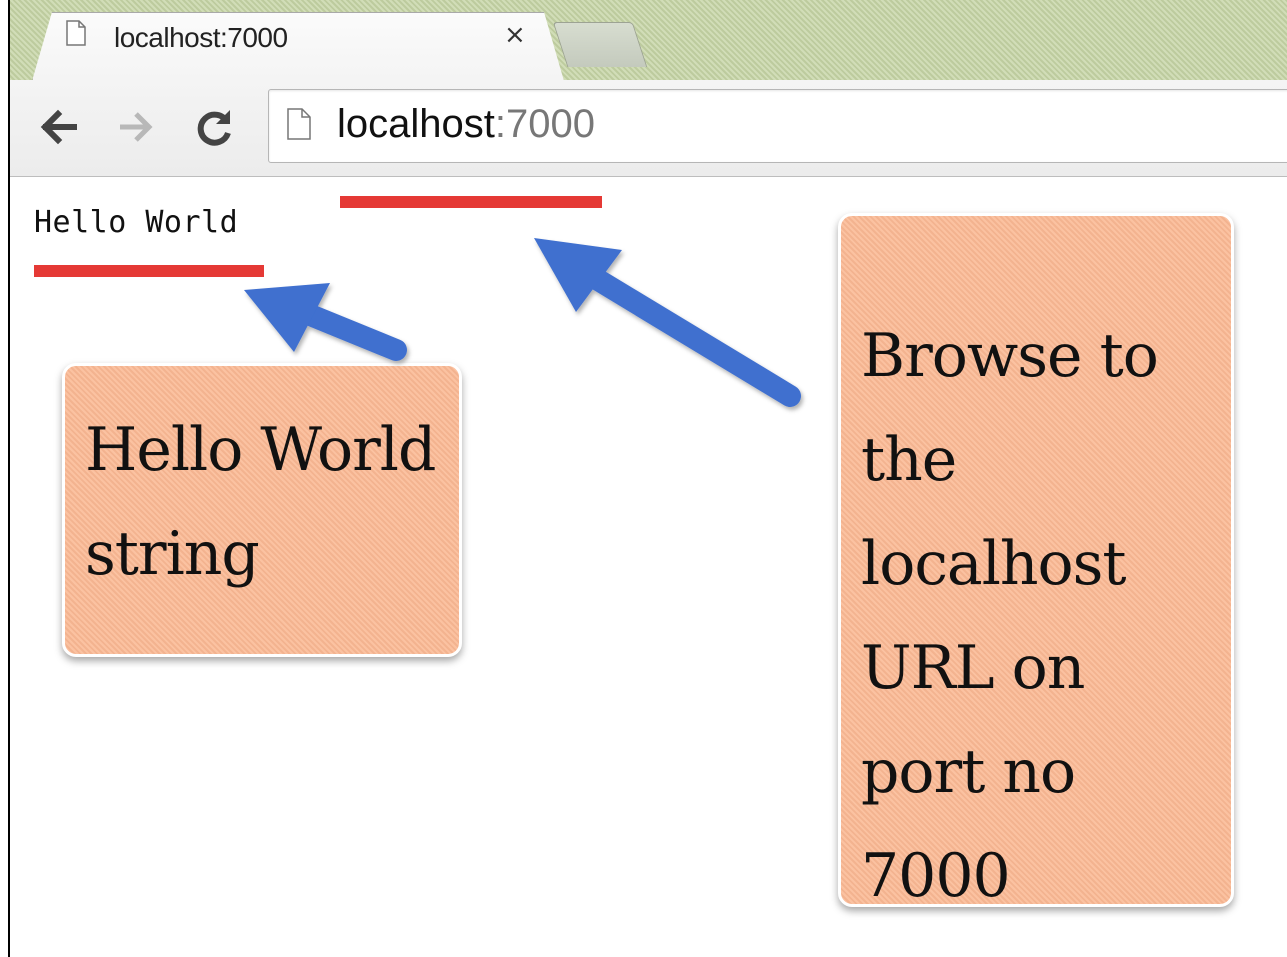  Describe the element at coordinates (416, 124) in the screenshot. I see `url-host: localhost` at that location.